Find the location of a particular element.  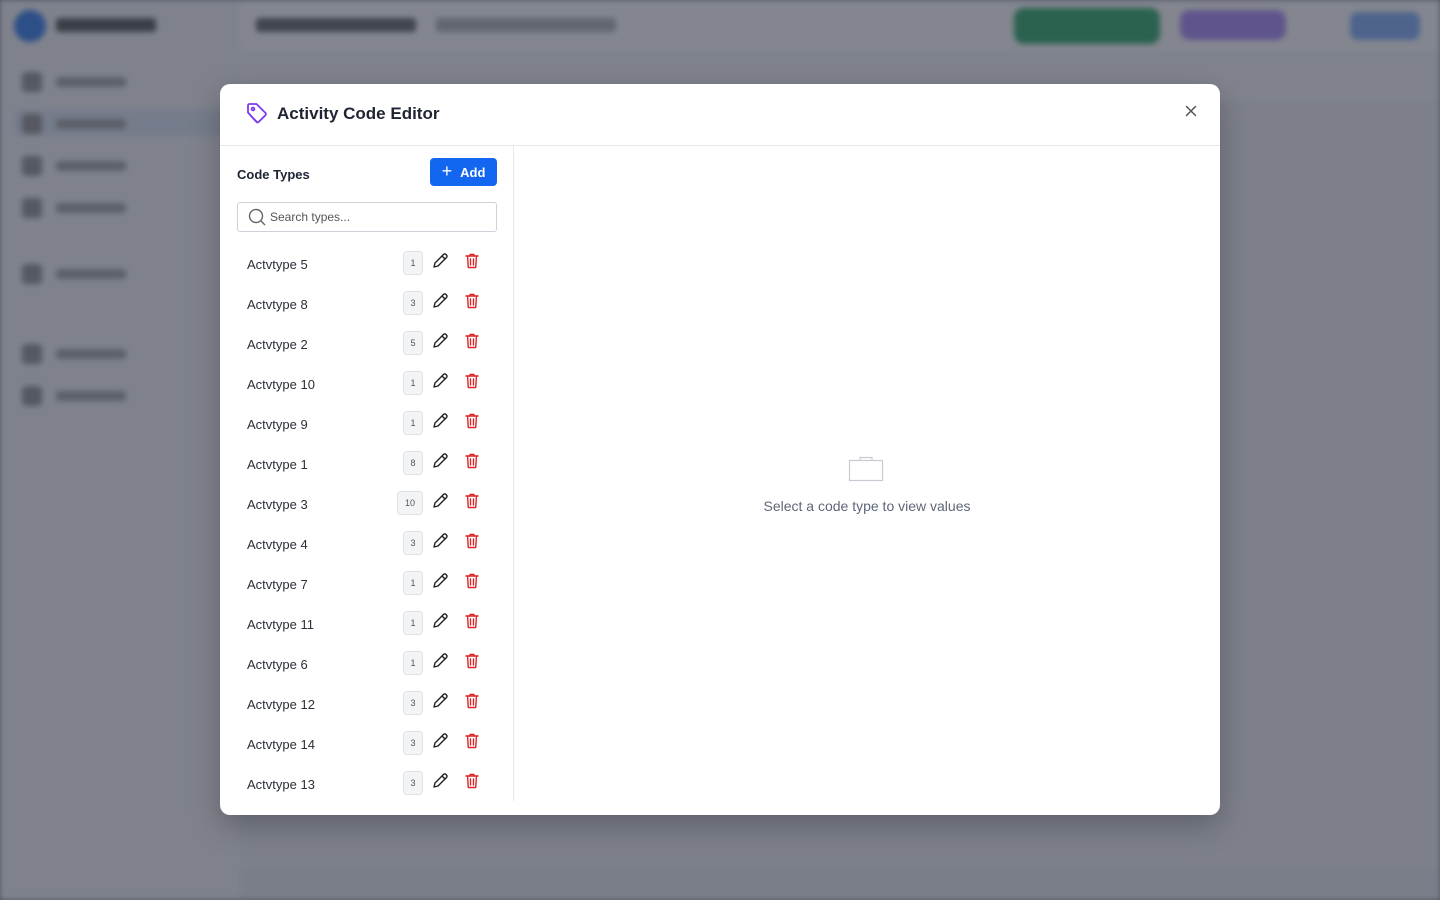

plus-icon: + is located at coordinates (447, 171).